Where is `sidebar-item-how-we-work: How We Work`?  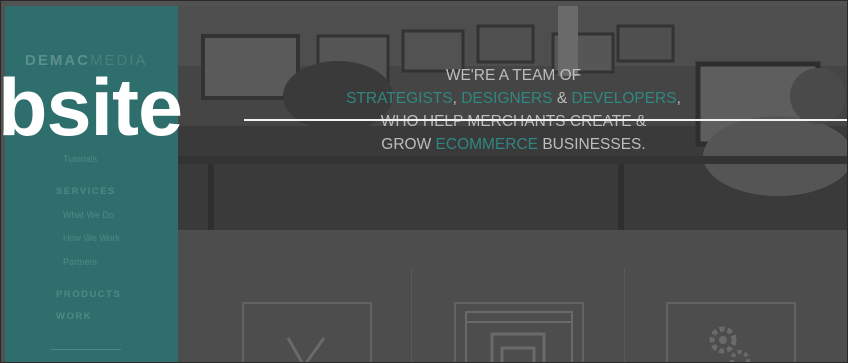
sidebar-item-how-we-work: How We Work is located at coordinates (91, 238).